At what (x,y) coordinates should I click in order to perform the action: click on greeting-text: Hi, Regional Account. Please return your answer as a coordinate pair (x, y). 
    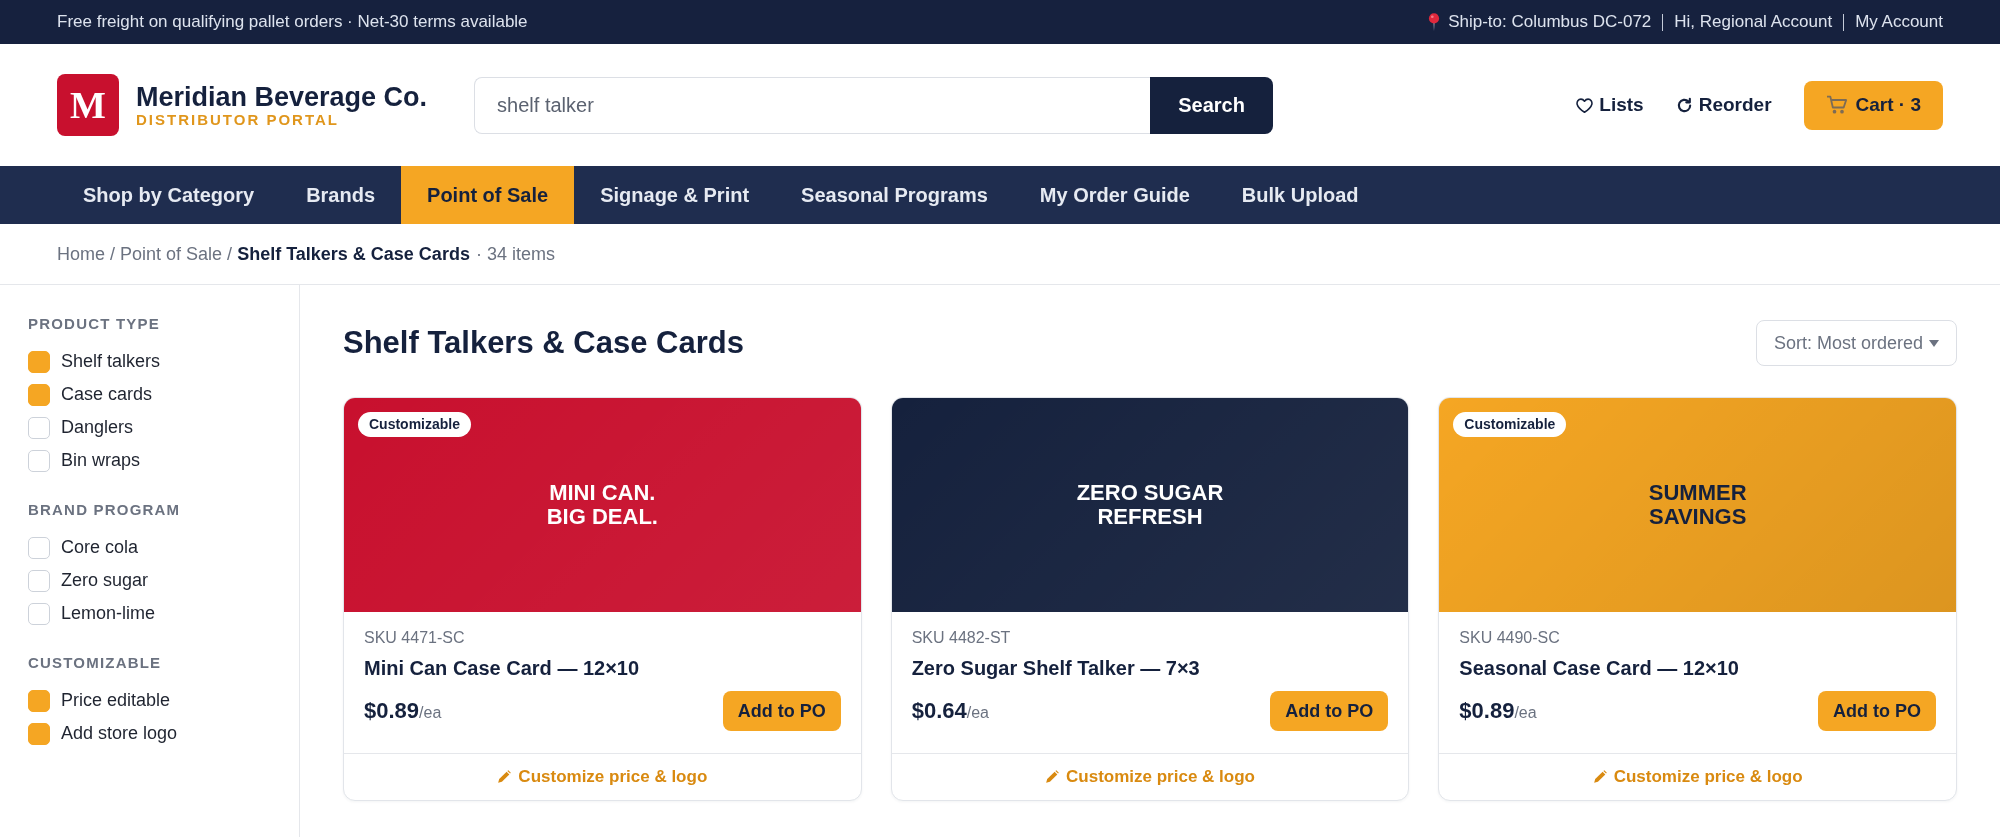
    Looking at the image, I should click on (1753, 22).